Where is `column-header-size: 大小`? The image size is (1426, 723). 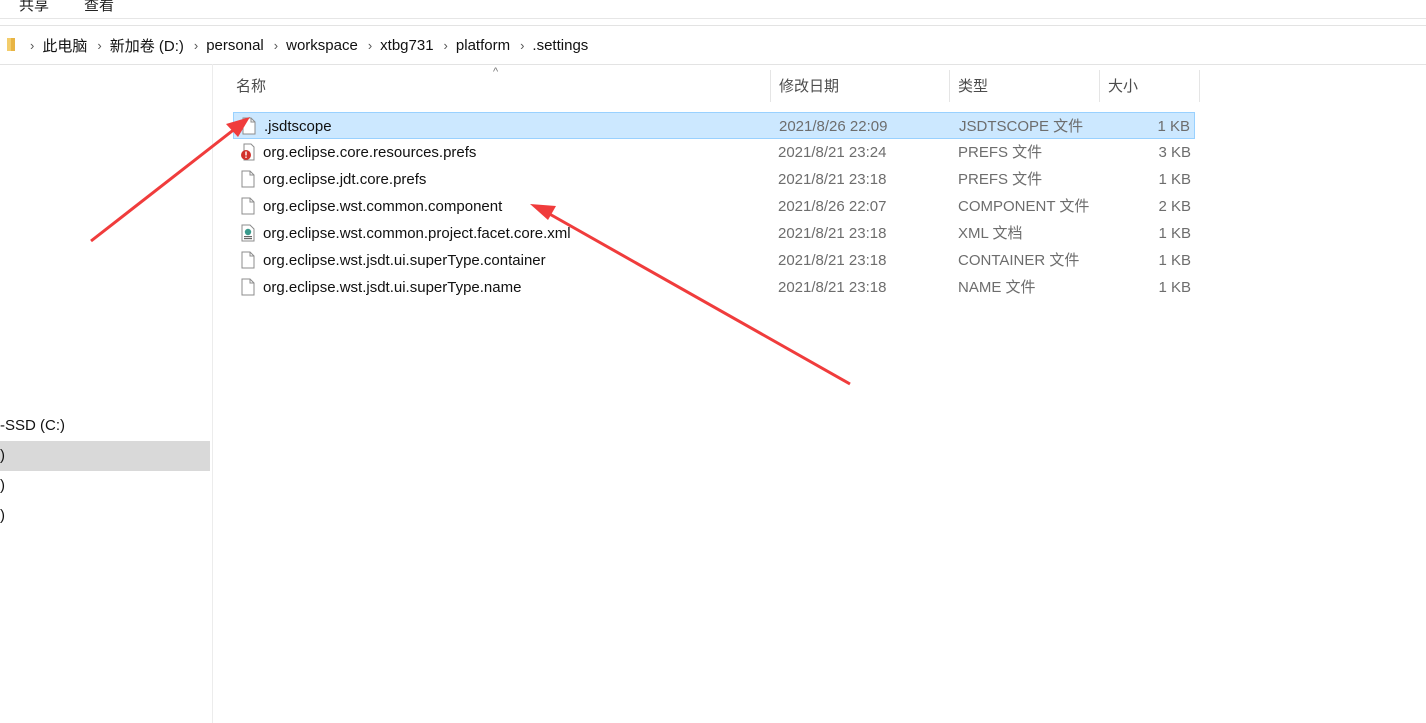 column-header-size: 大小 is located at coordinates (1153, 86).